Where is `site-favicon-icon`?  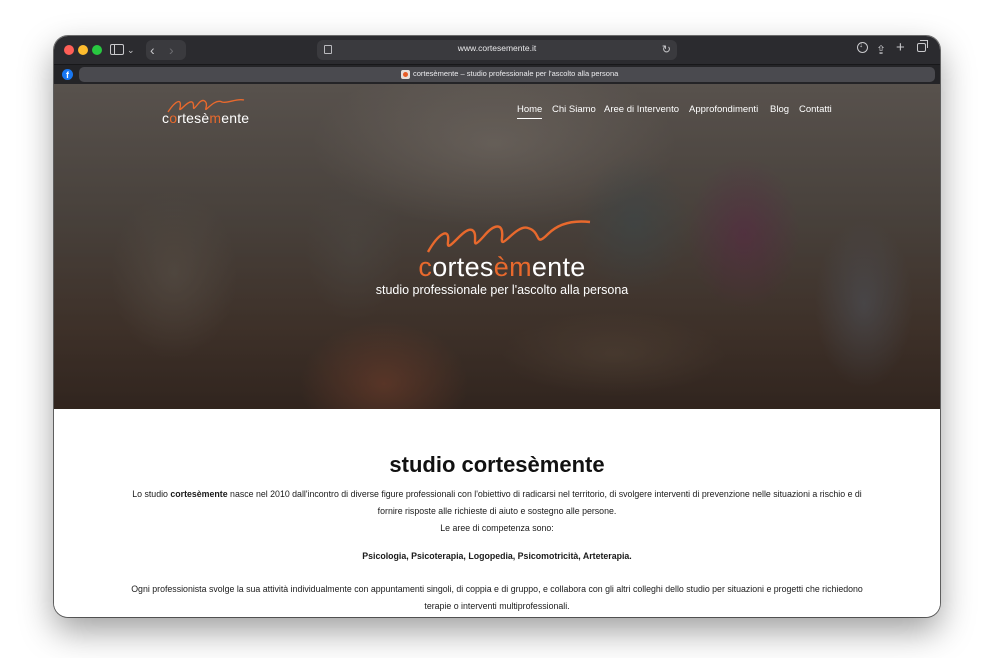
site-favicon-icon is located at coordinates (405, 74).